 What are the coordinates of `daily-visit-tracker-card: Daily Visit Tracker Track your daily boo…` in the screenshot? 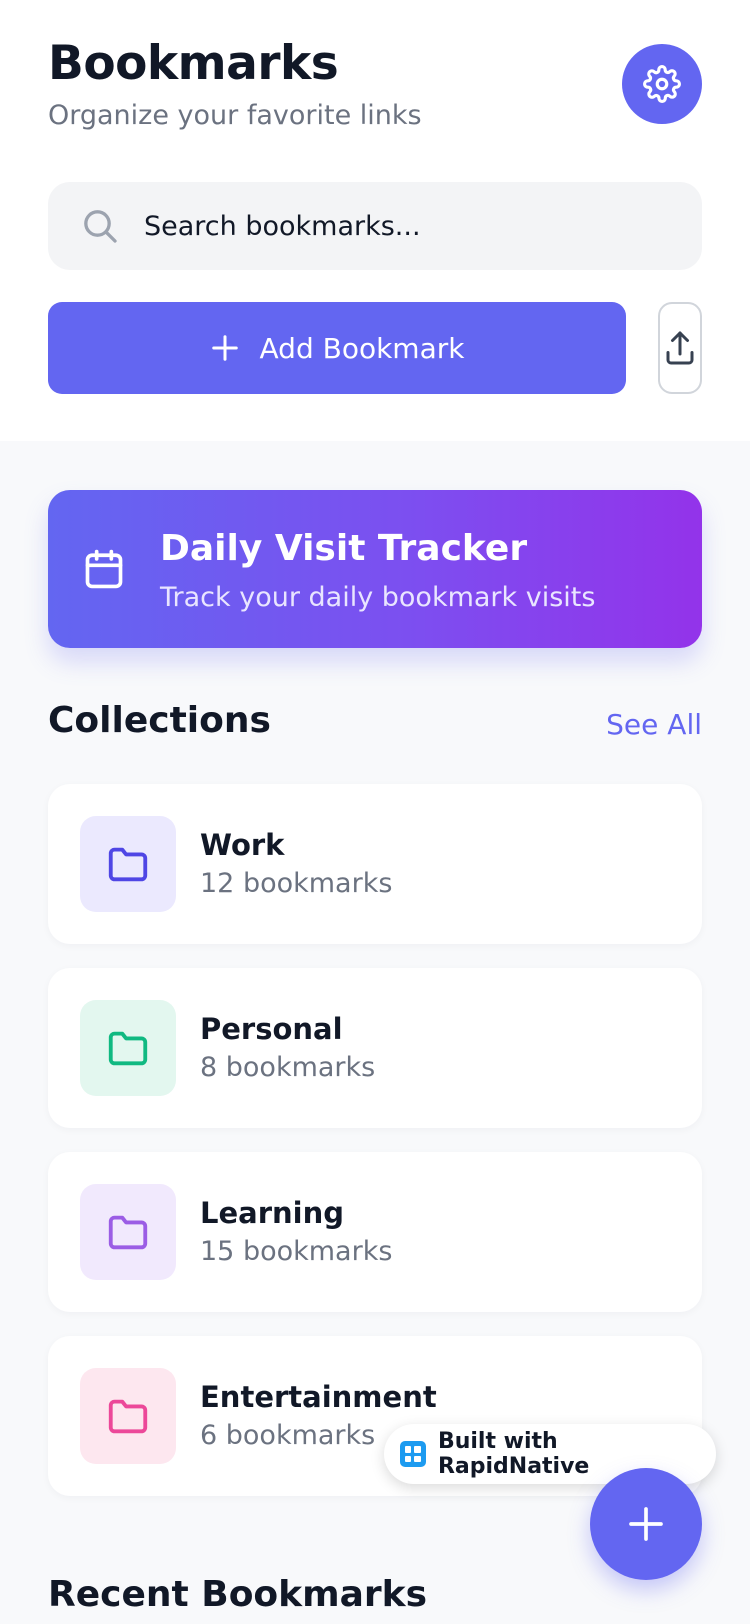 It's located at (375, 569).